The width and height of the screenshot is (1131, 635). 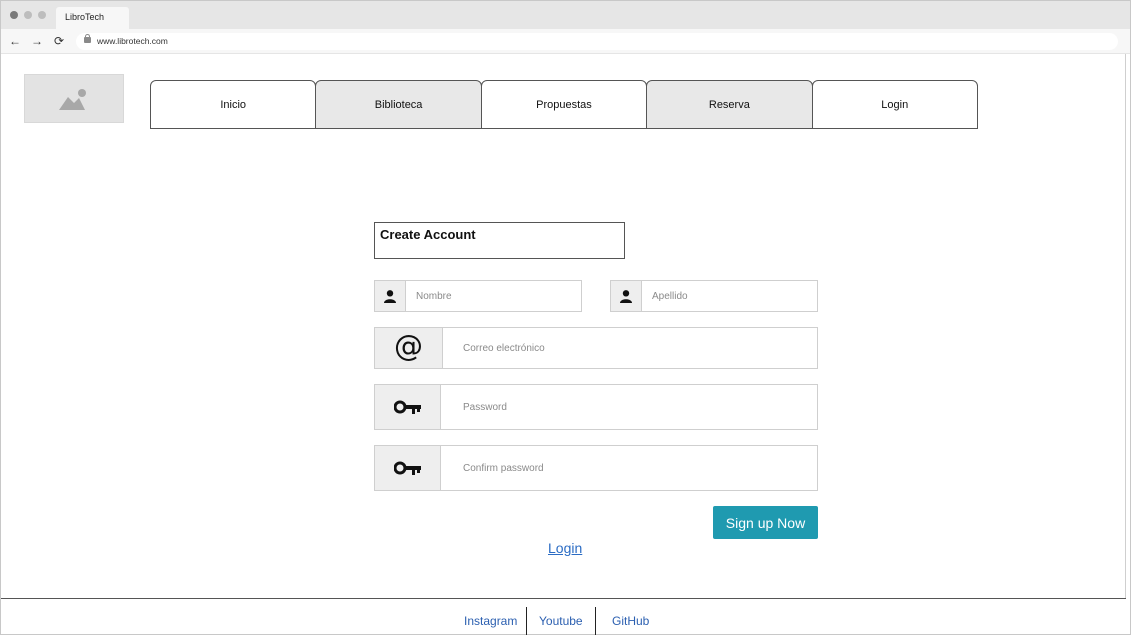 I want to click on footer-link-github: GitHub, so click(x=630, y=621).